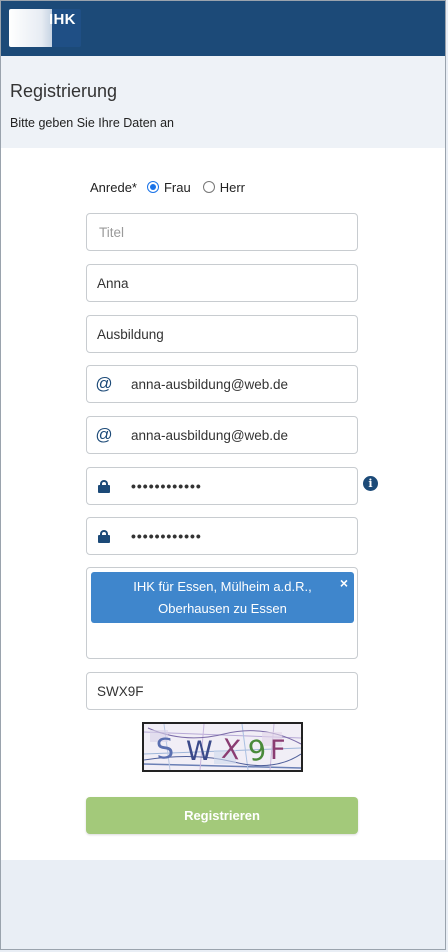 This screenshot has width=448, height=952. What do you see at coordinates (222, 334) in the screenshot?
I see `nachname-input: Ausbildung` at bounding box center [222, 334].